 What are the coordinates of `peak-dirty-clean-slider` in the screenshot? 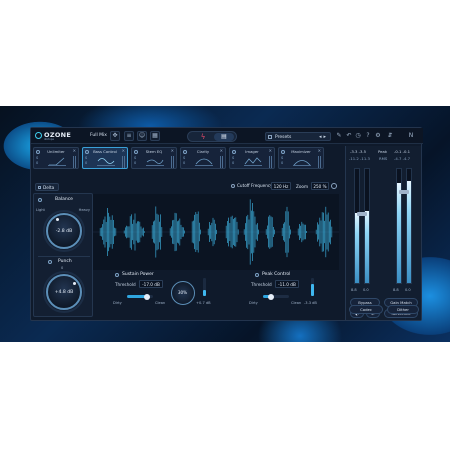 It's located at (276, 296).